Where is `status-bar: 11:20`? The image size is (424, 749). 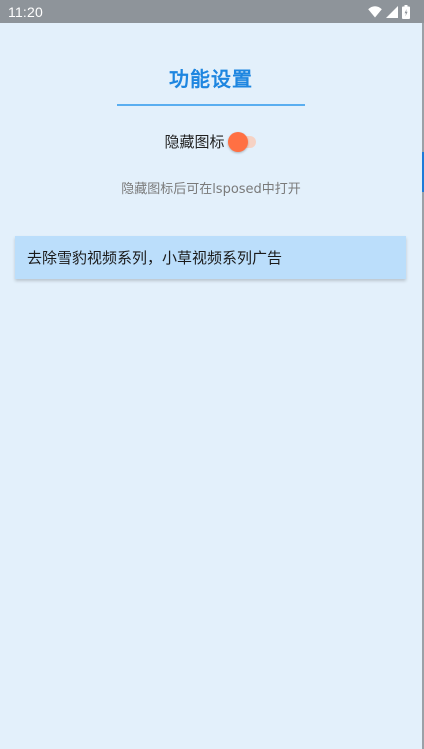
status-bar: 11:20 is located at coordinates (212, 11).